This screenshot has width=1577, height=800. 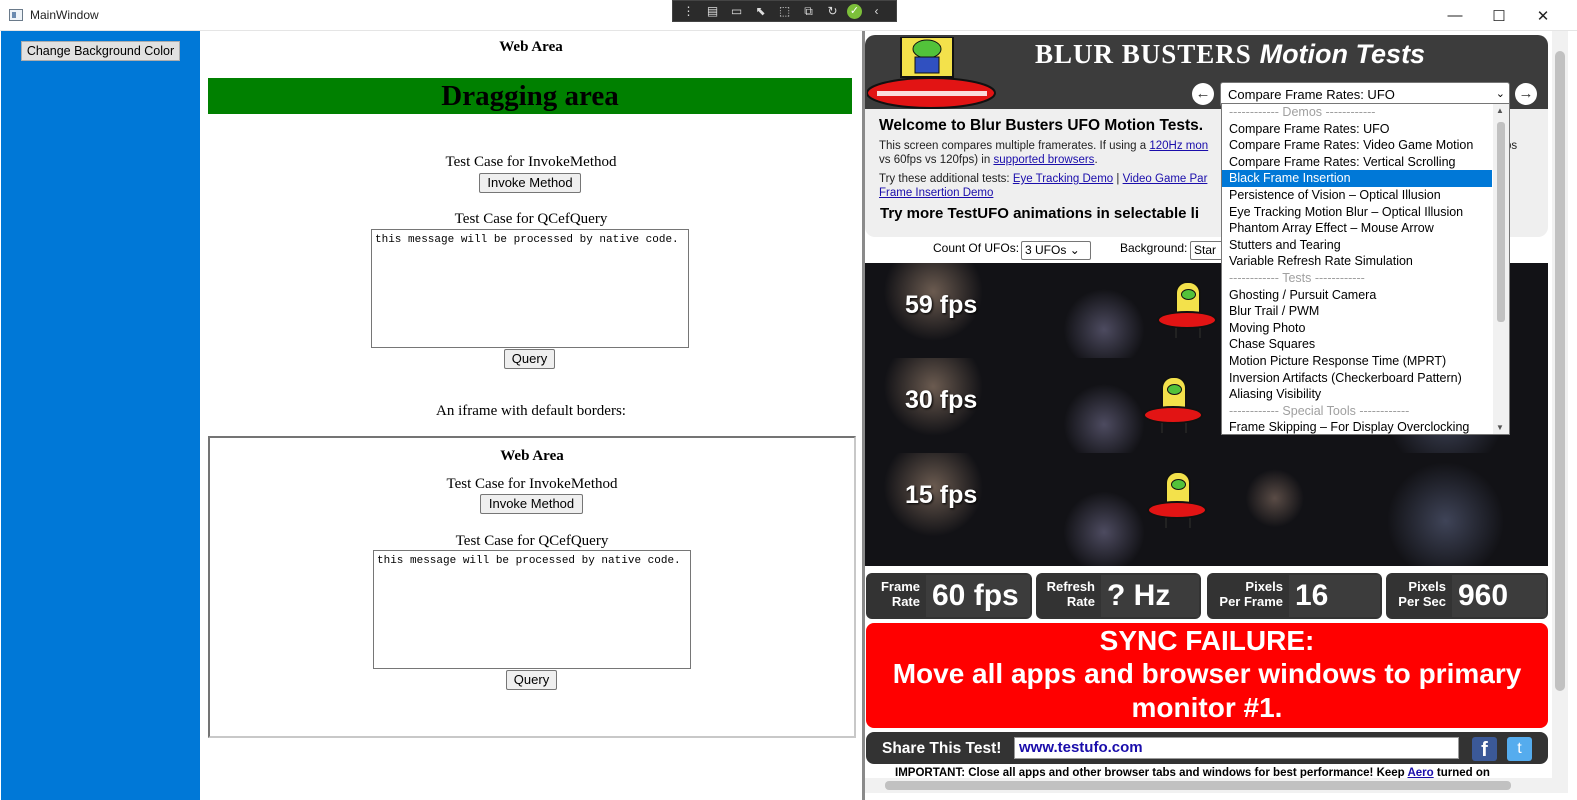 I want to click on test-select-value: Compare Frame Rates: UFO, so click(x=1311, y=94).